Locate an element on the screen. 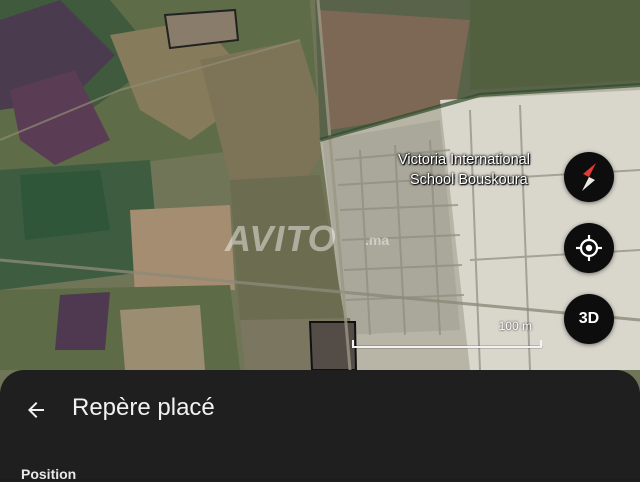 The width and height of the screenshot is (640, 482). 3d-toggle-button: 3D is located at coordinates (589, 319).